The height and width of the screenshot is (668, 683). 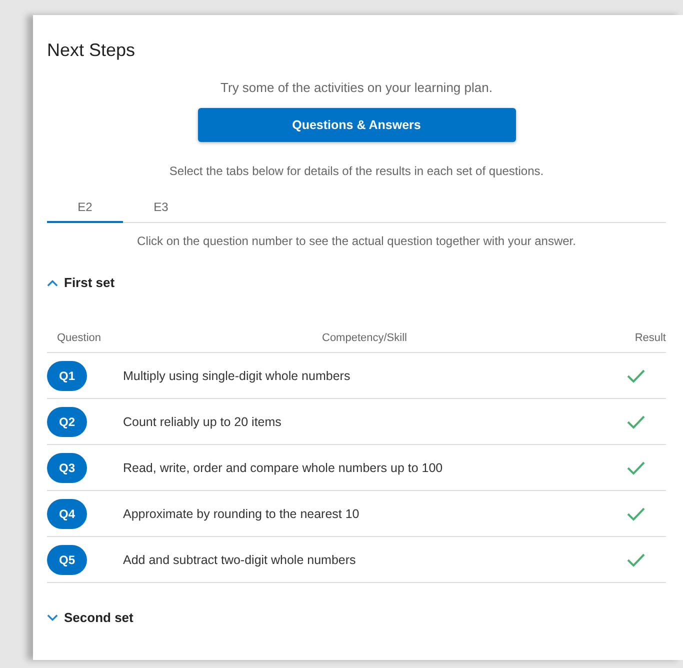 What do you see at coordinates (283, 467) in the screenshot?
I see `table-cell-text: Read, write, order and compare whole numbers up to 100` at bounding box center [283, 467].